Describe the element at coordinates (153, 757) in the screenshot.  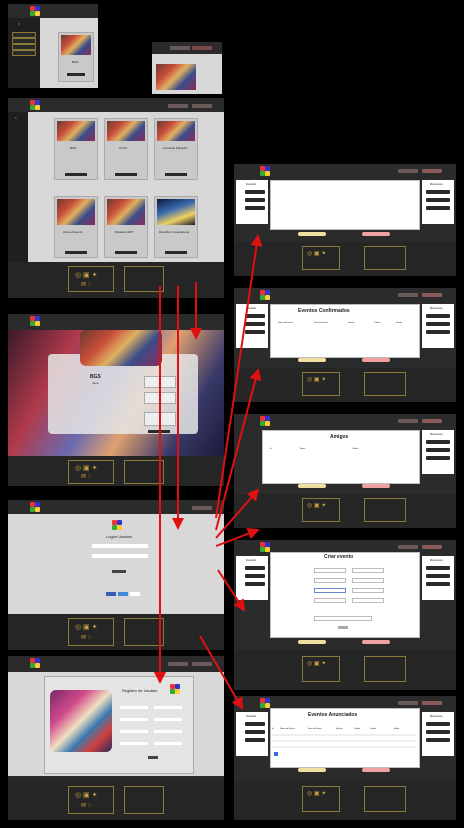
I see `register-button` at that location.